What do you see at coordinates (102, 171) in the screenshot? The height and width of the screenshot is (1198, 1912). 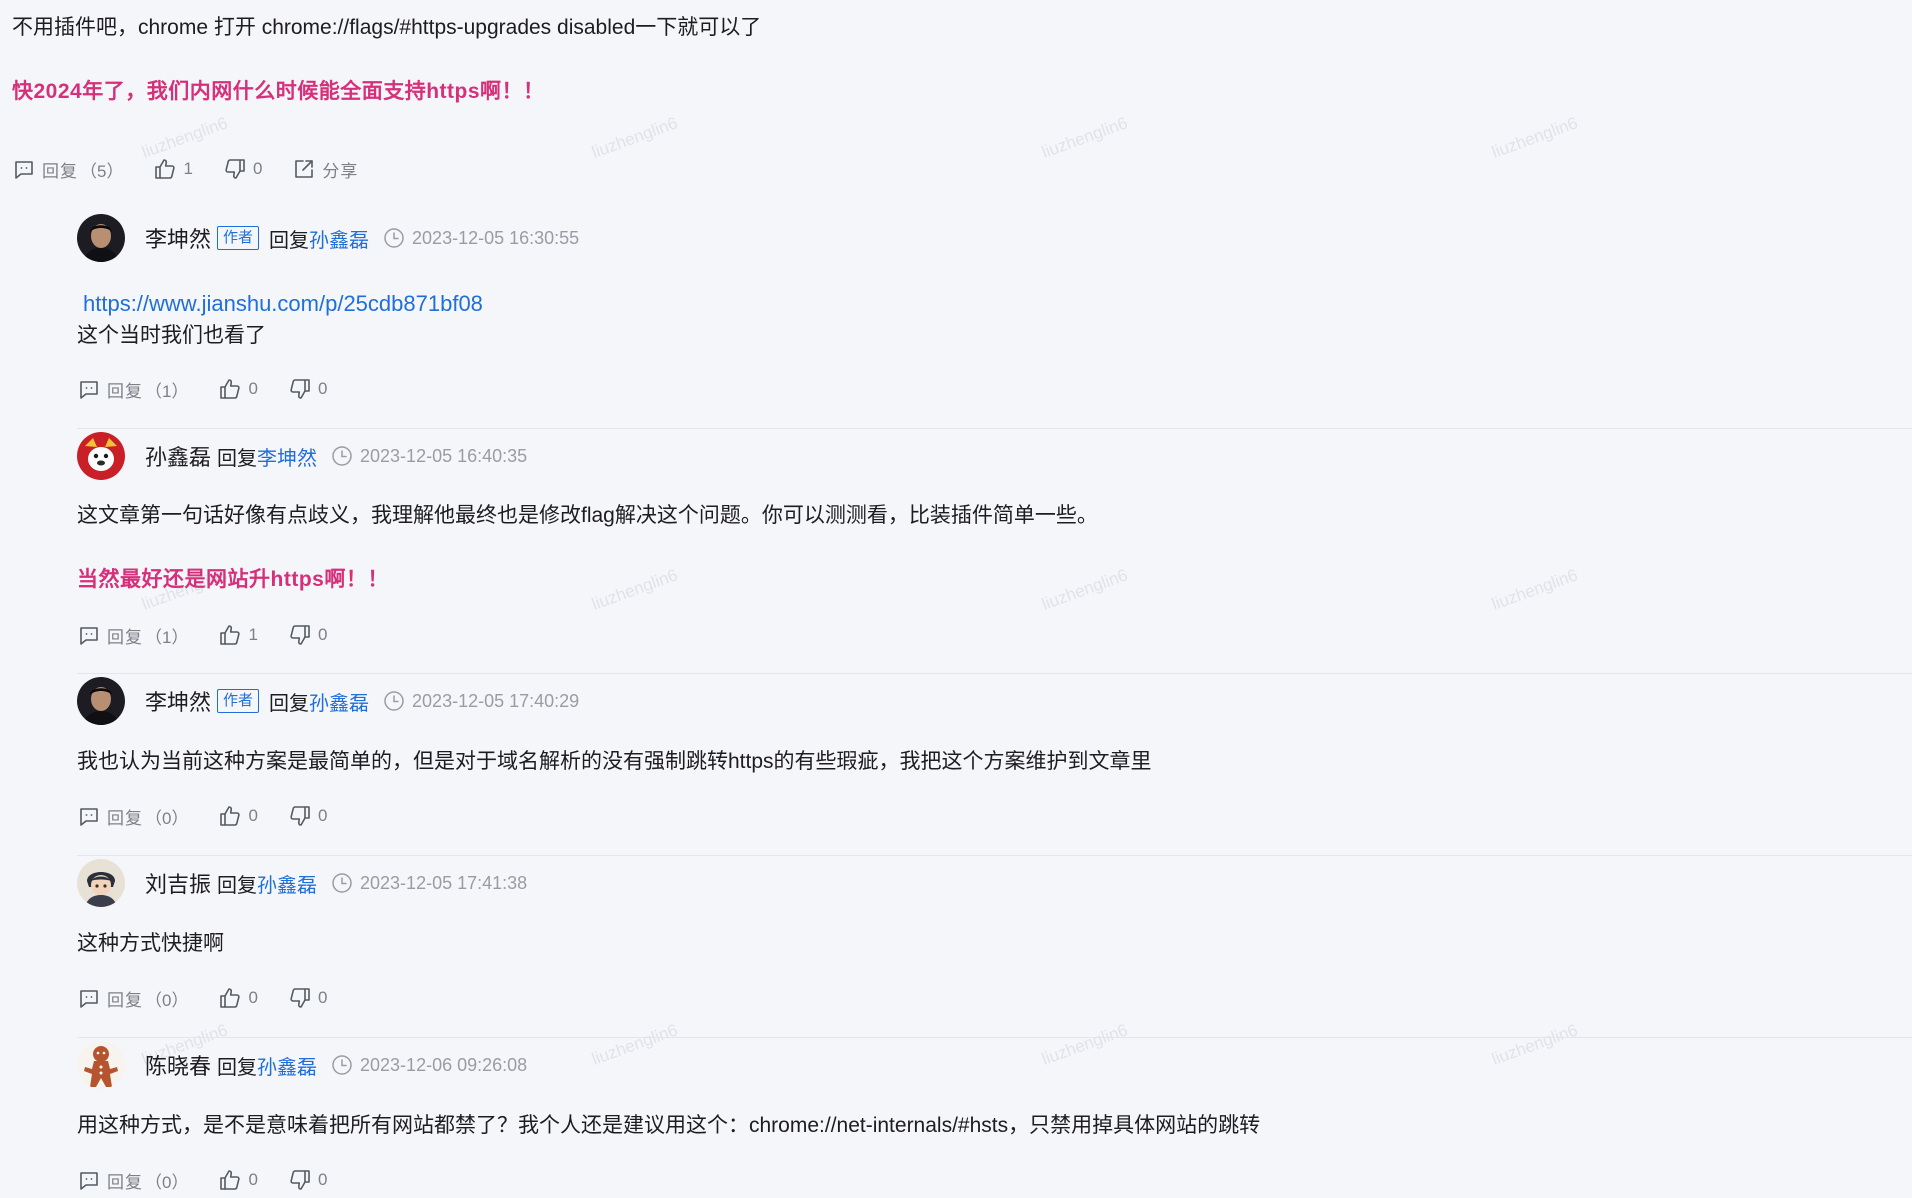 I see `reply-count: （5）` at bounding box center [102, 171].